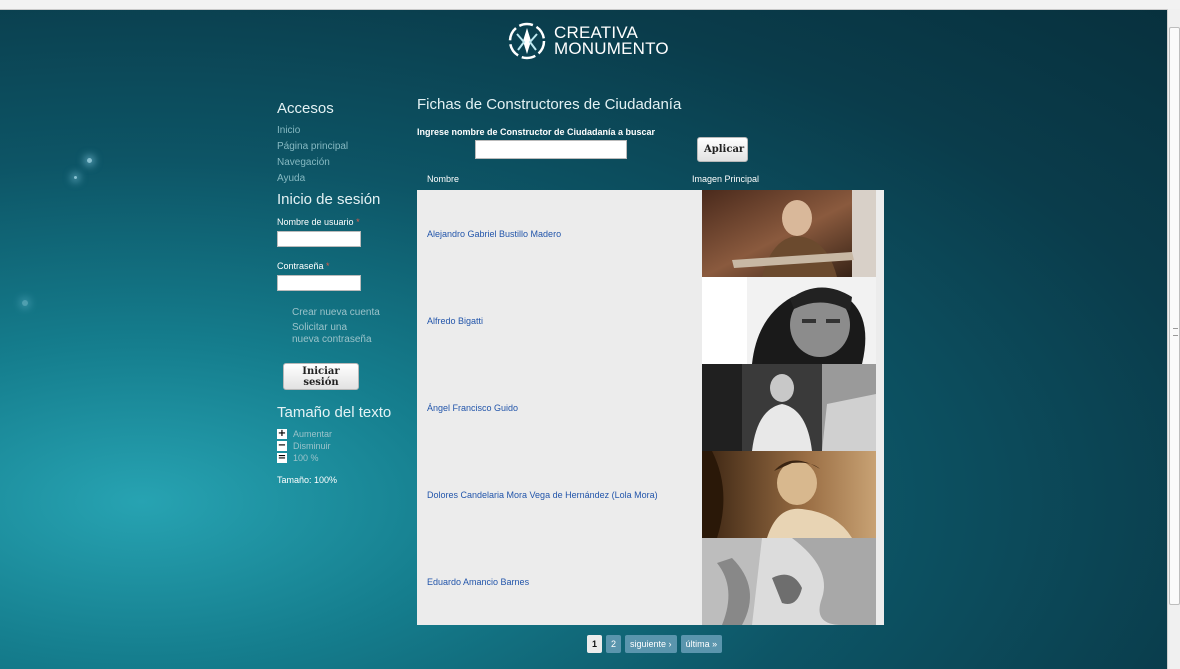 The image size is (1180, 669). Describe the element at coordinates (650, 320) in the screenshot. I see `table-row: Alfredo Bigatti` at that location.